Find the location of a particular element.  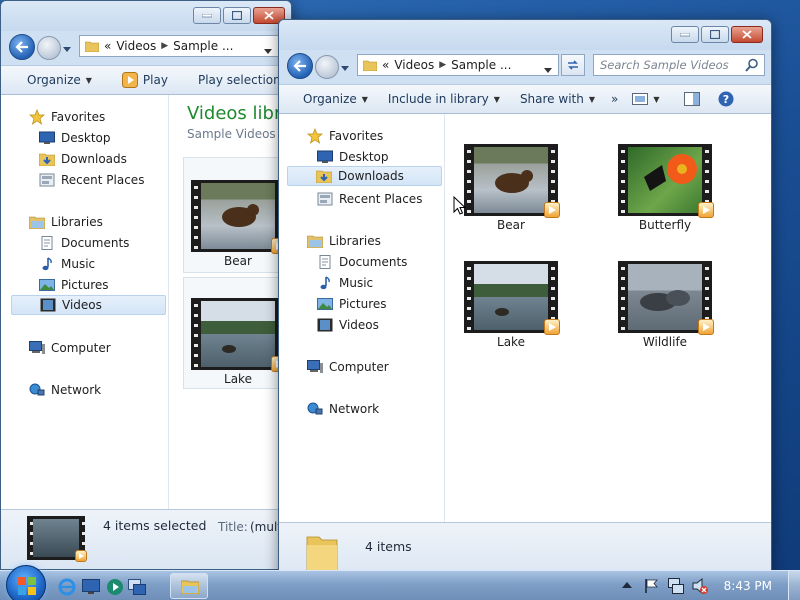

downloads-folder-icon is located at coordinates (47, 159).